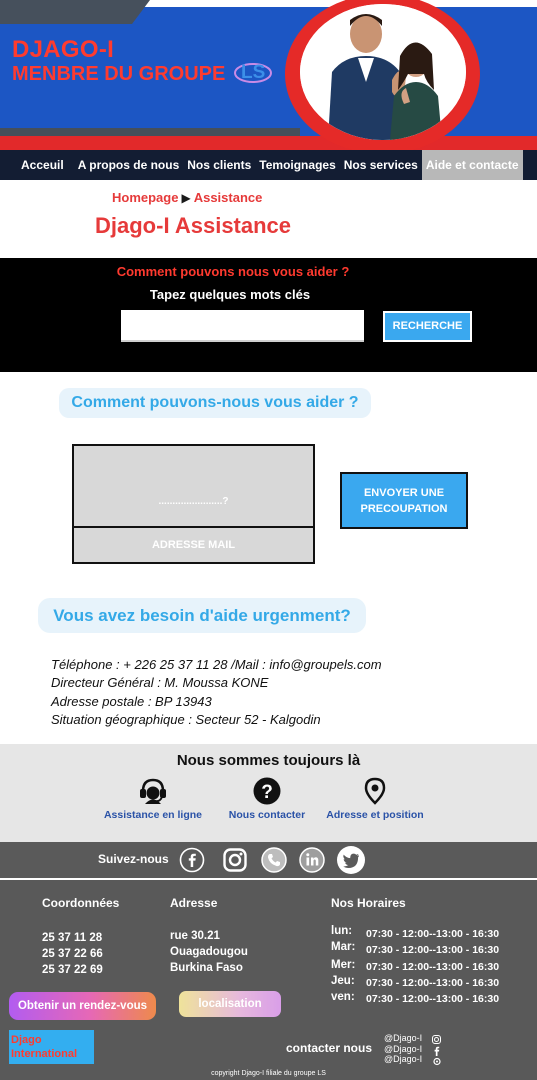 The image size is (537, 1080). I want to click on ls-logo-icon: LS, so click(253, 72).